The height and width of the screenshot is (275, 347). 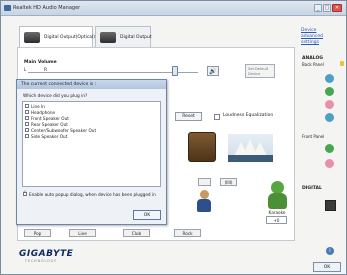 I want to click on back-panel-label: Back Panel, so click(x=313, y=64).